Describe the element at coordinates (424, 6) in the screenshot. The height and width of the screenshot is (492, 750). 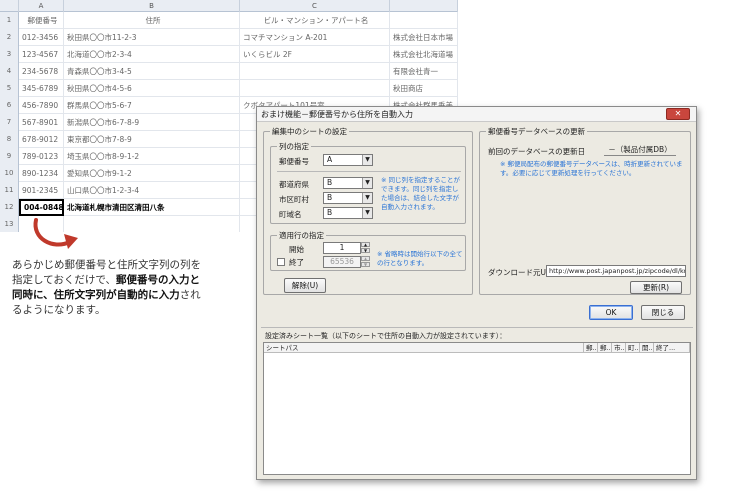
I see `column-header-d` at that location.